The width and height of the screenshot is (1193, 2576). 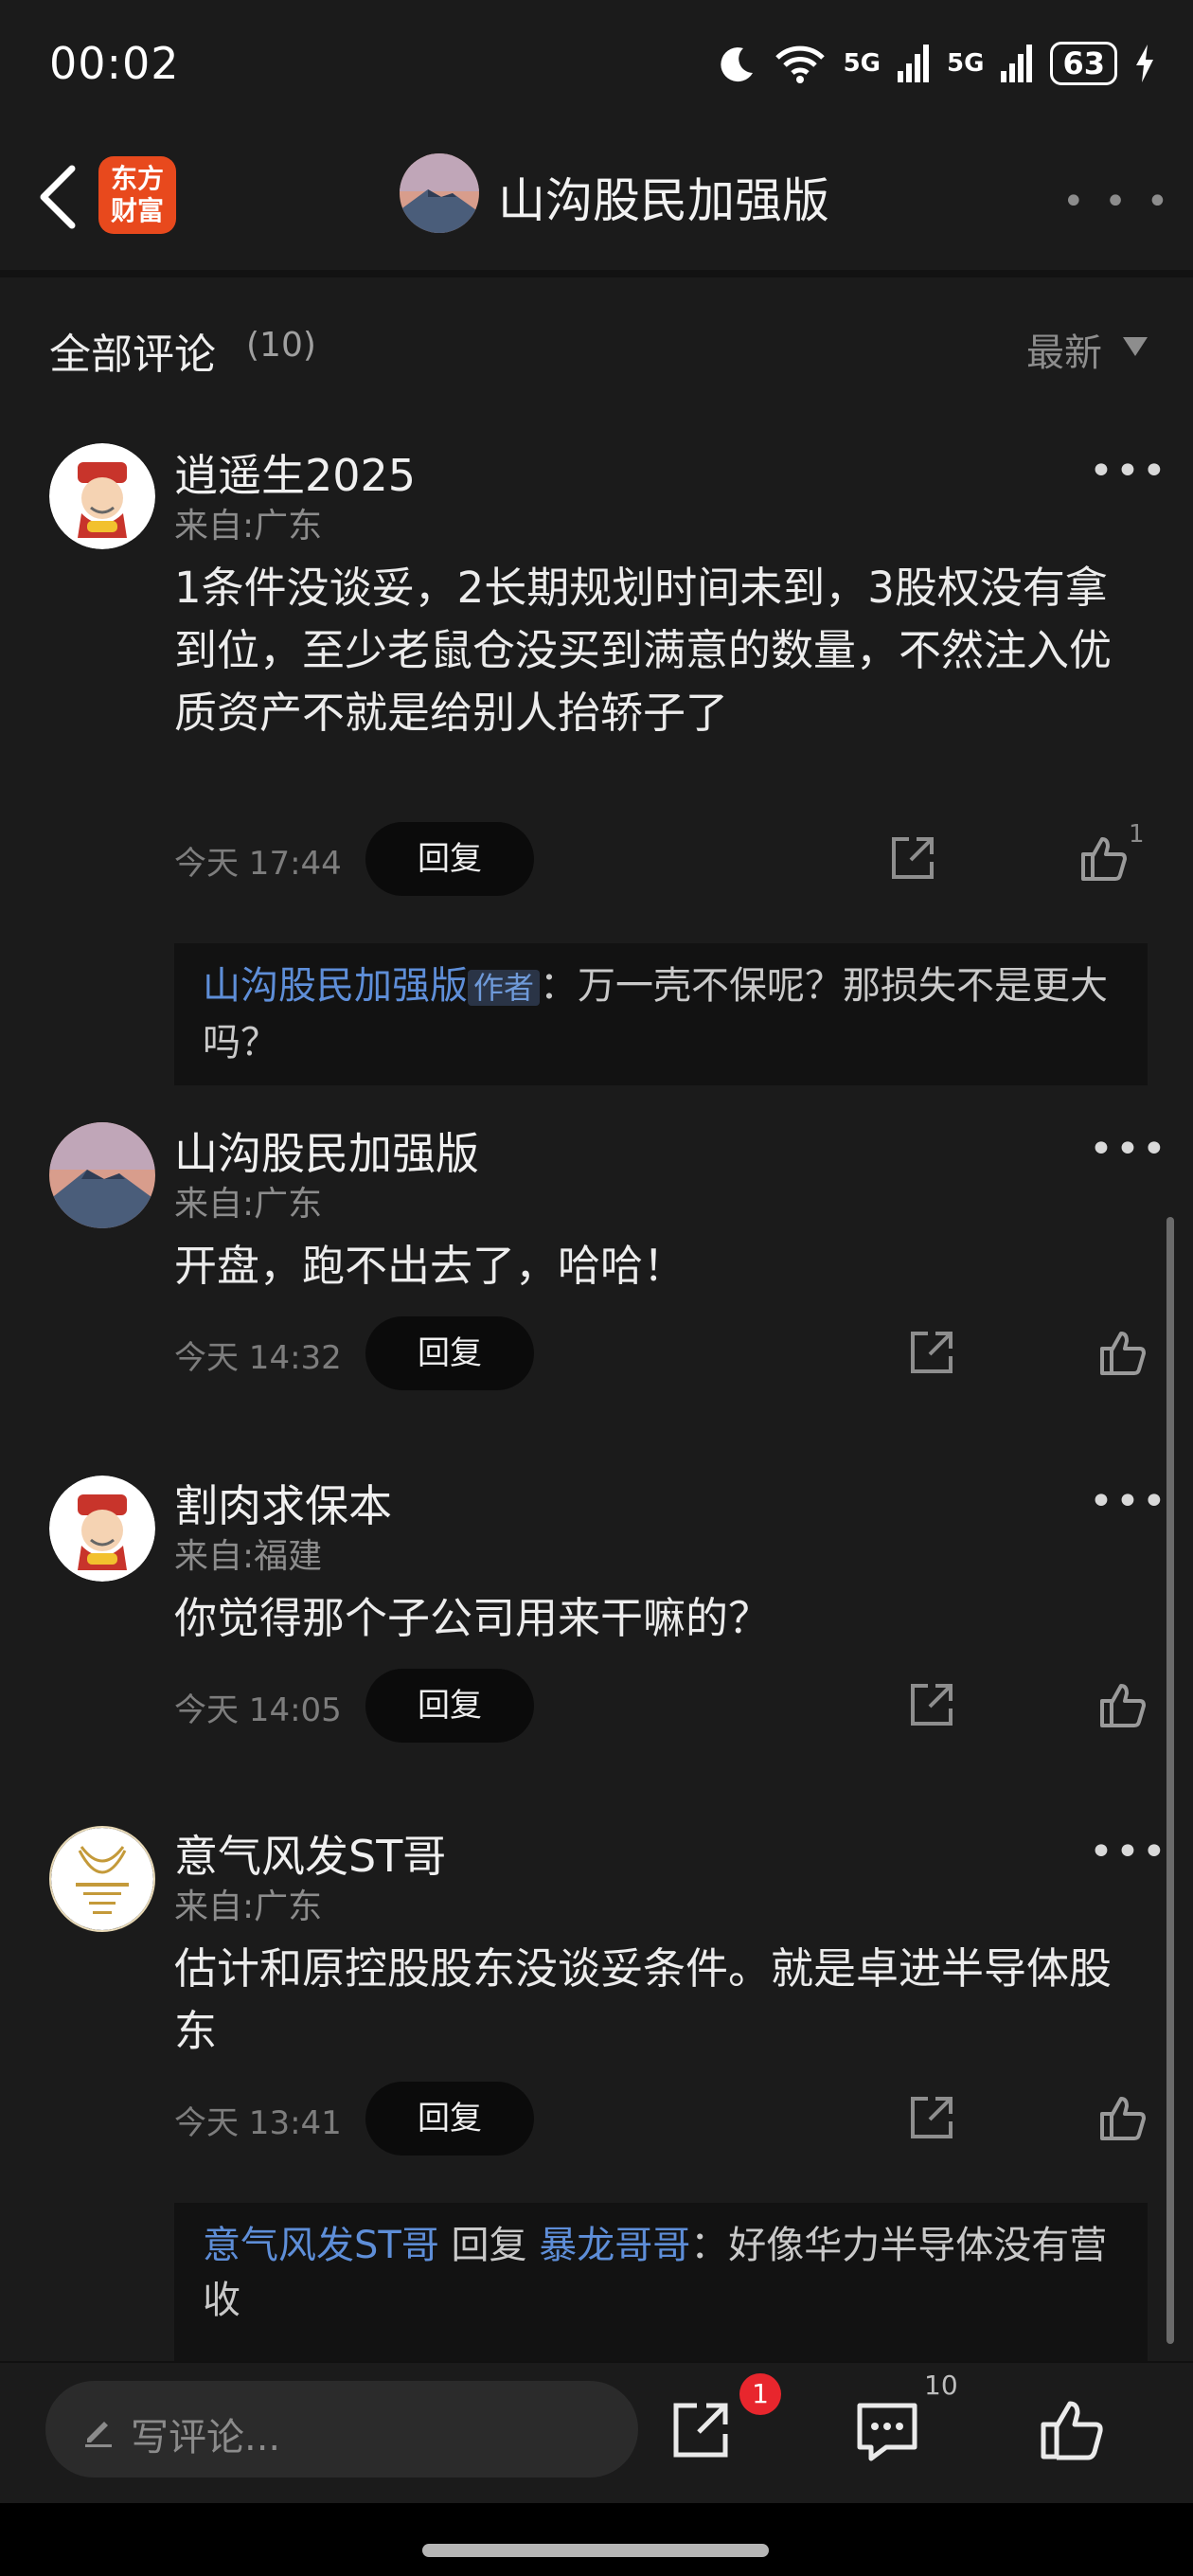 I want to click on wifi-icon, so click(x=800, y=64).